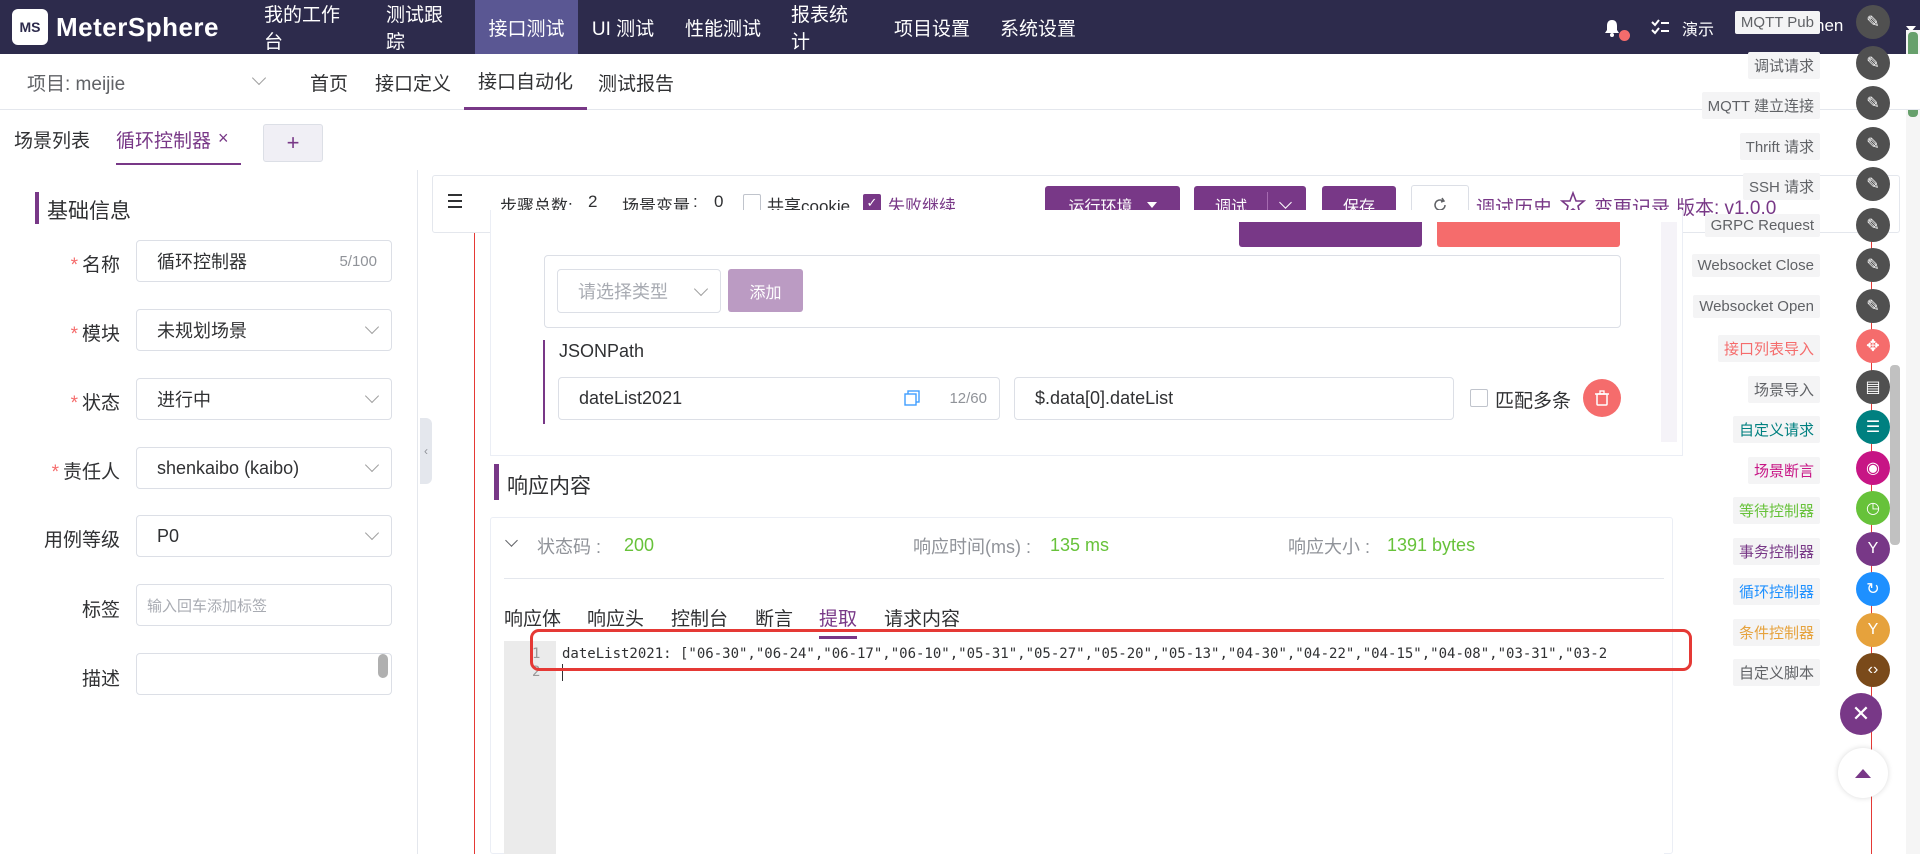  I want to click on jsonpath-expression-input: $.data[0].dateList, so click(1234, 398).